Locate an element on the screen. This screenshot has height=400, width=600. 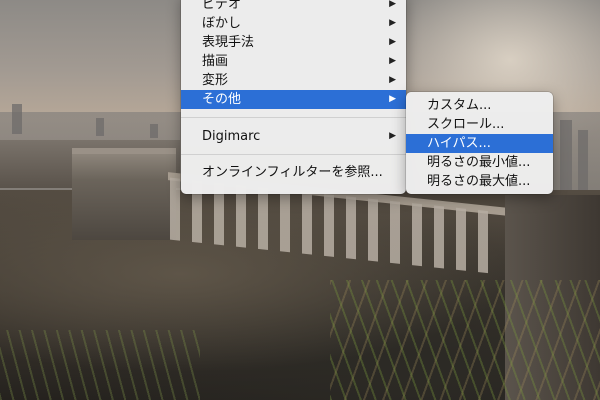
menu-item-label: 表現手法 is located at coordinates (228, 42).